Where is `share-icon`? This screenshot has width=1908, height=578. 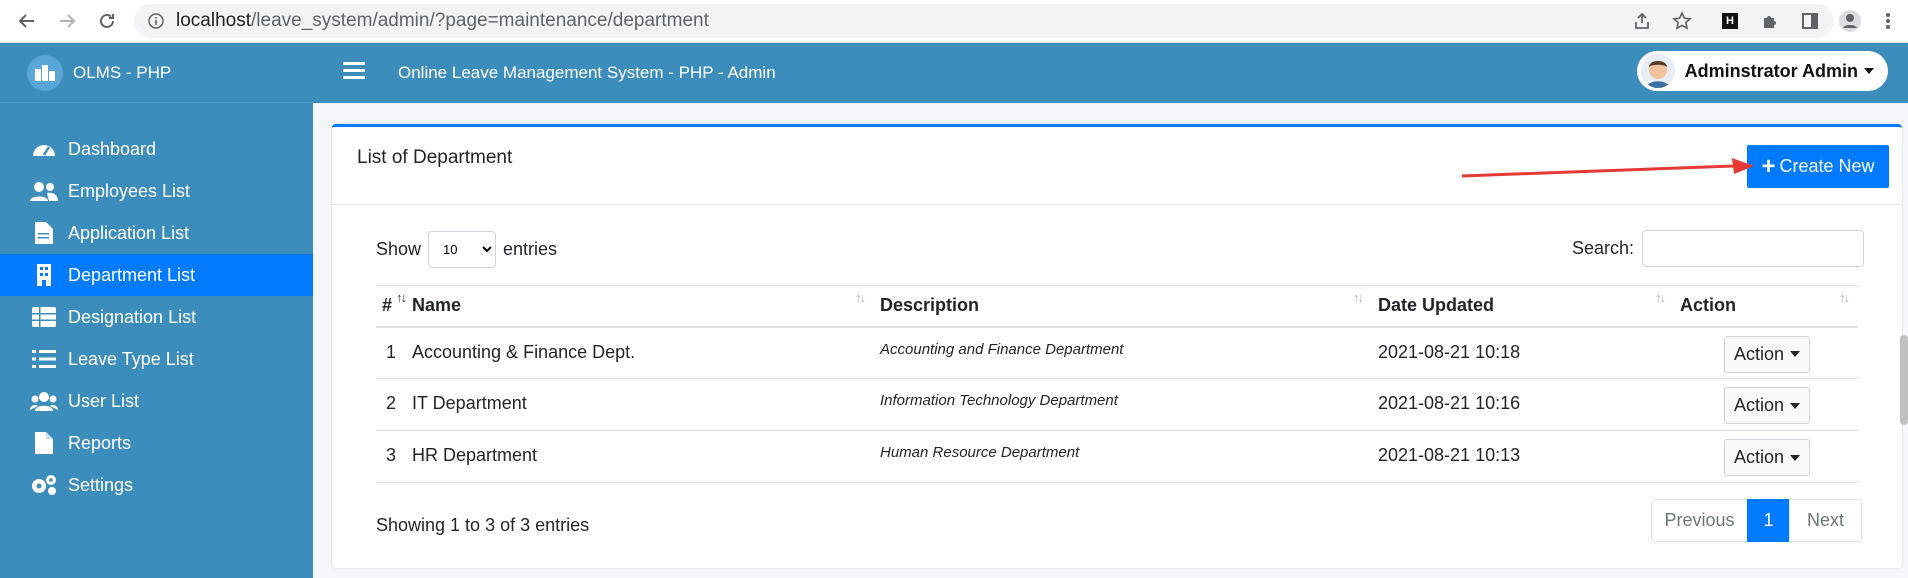
share-icon is located at coordinates (1642, 21).